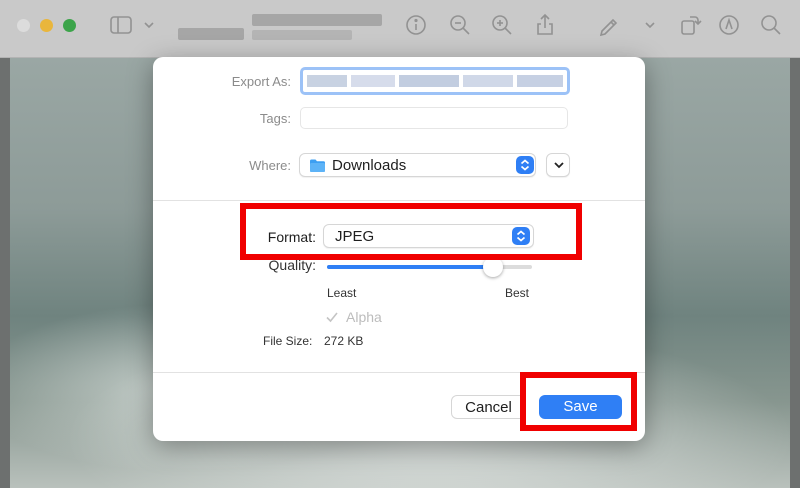 The height and width of the screenshot is (488, 800). Describe the element at coordinates (502, 25) in the screenshot. I see `zoom-in-icon` at that location.